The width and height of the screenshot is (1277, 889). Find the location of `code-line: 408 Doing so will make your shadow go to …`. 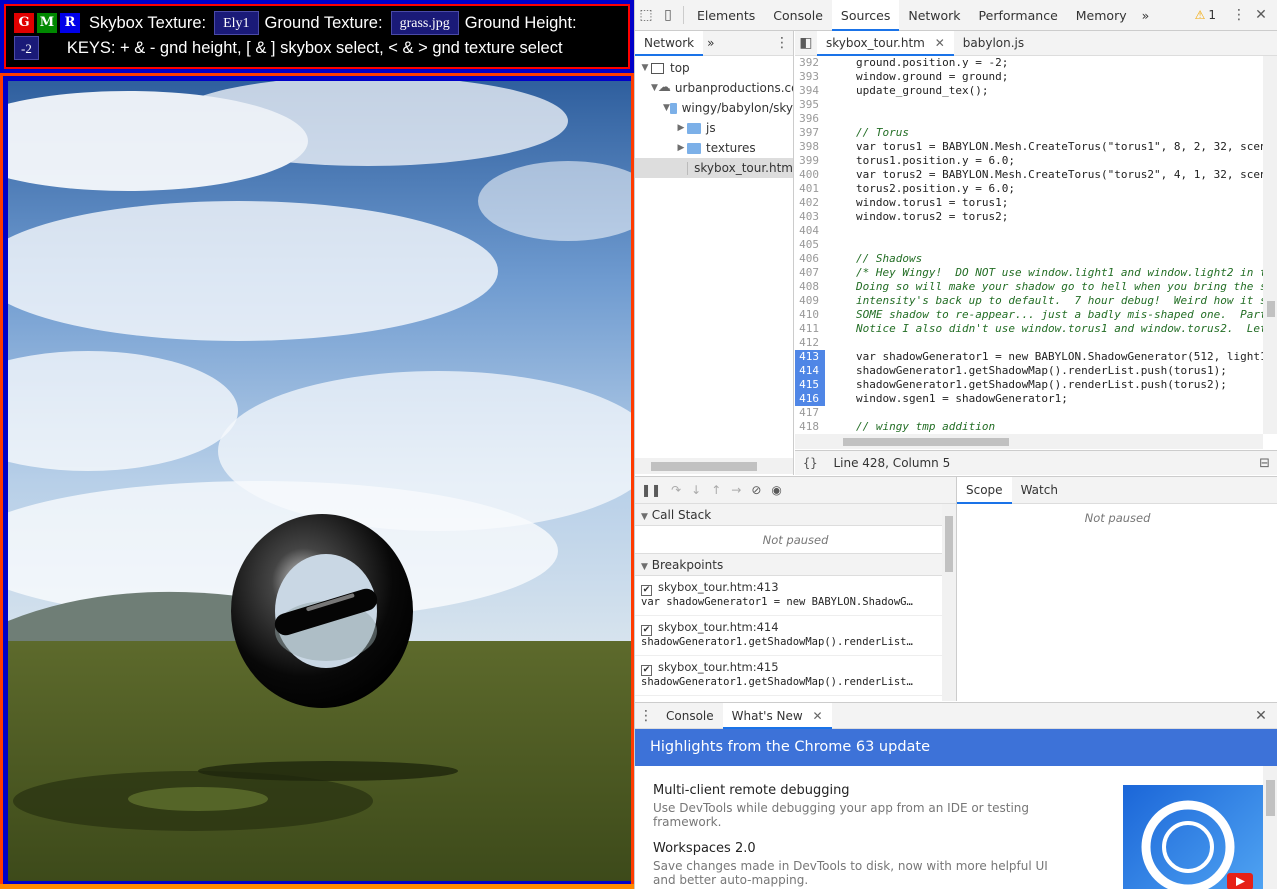

code-line: 408 Doing so will make your shadow go to … is located at coordinates (1036, 287).